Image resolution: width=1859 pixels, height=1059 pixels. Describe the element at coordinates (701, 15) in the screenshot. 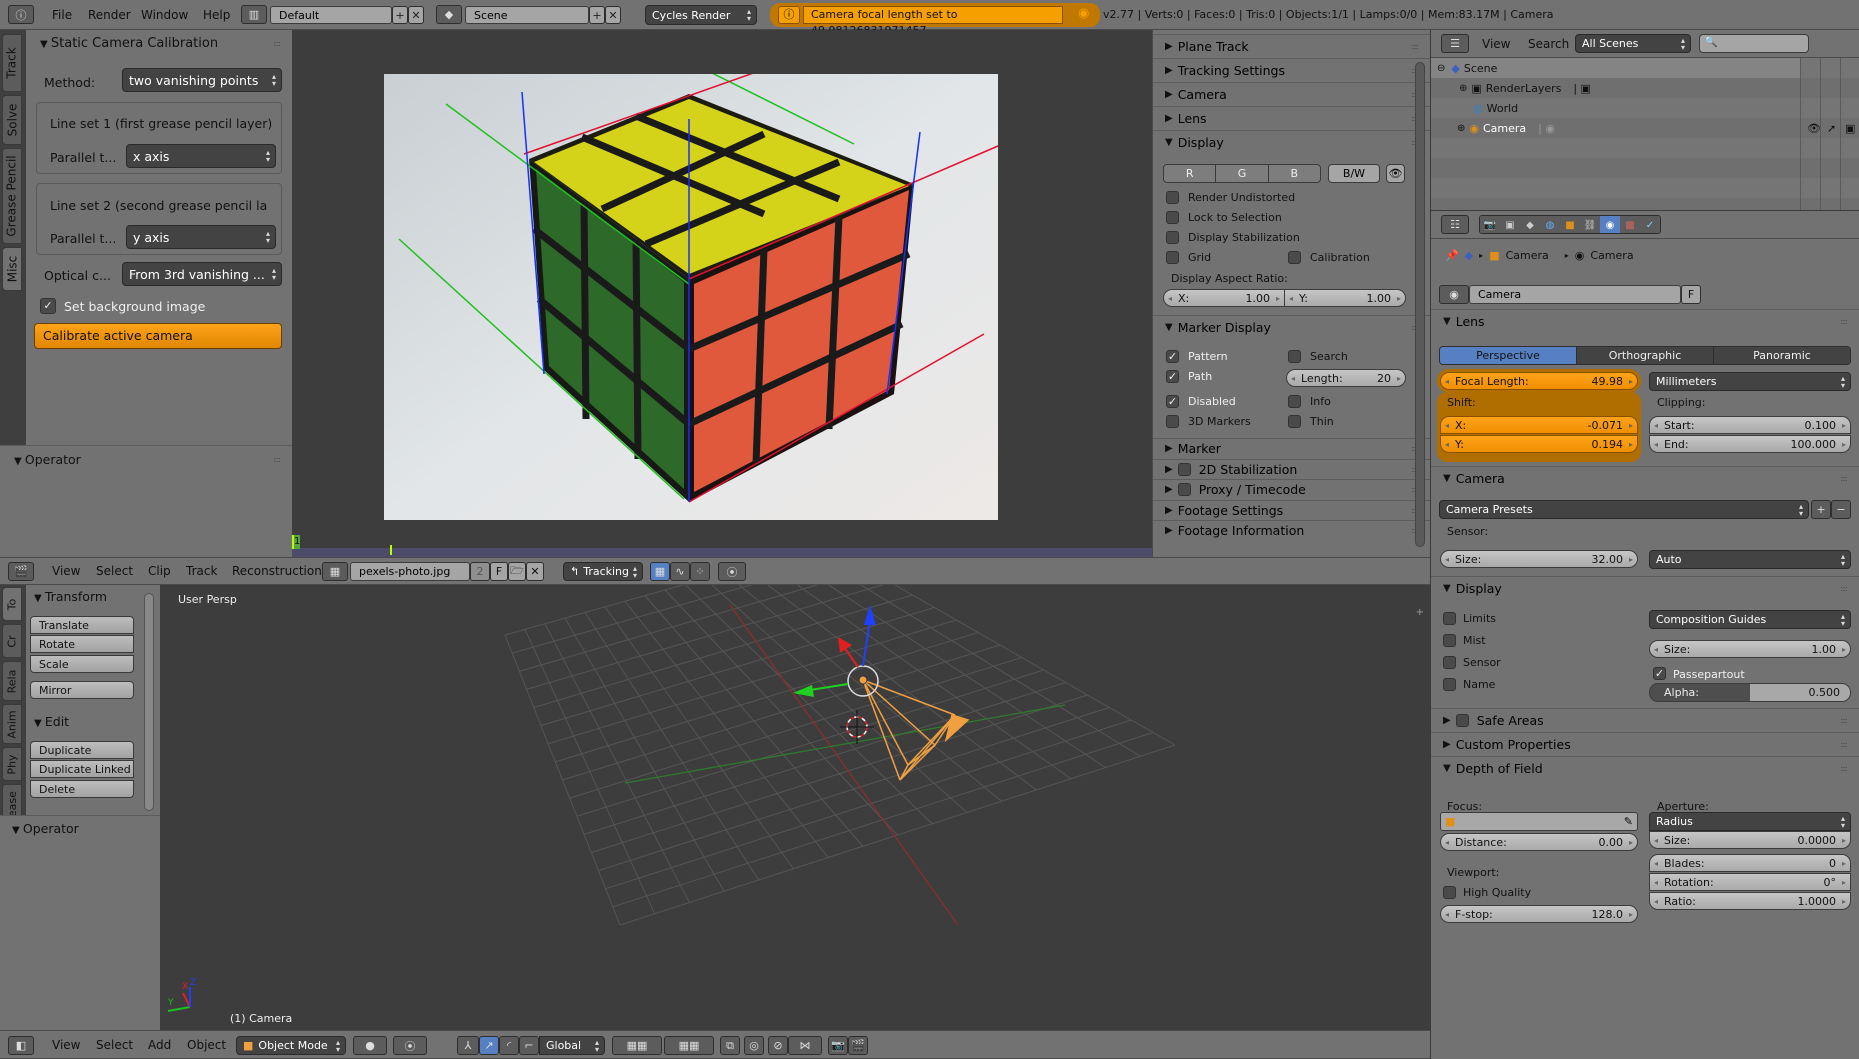

I see `render-engine-select: Cycles Render ▴ ▾` at that location.